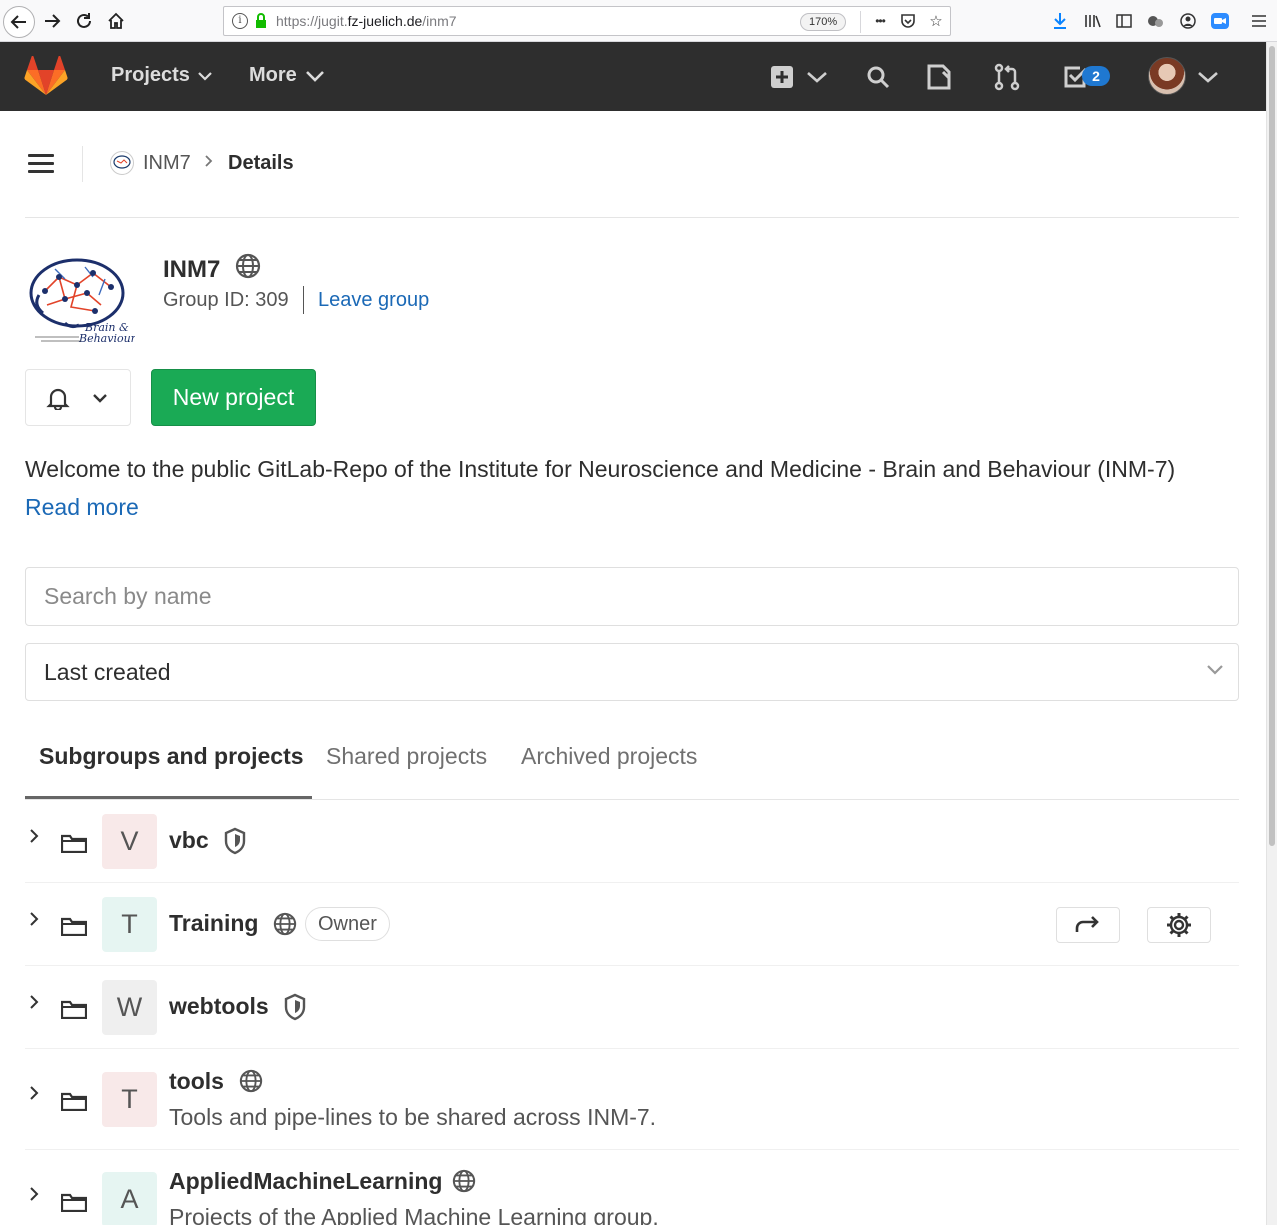  I want to click on group-id-text: Group ID: 309, so click(226, 300).